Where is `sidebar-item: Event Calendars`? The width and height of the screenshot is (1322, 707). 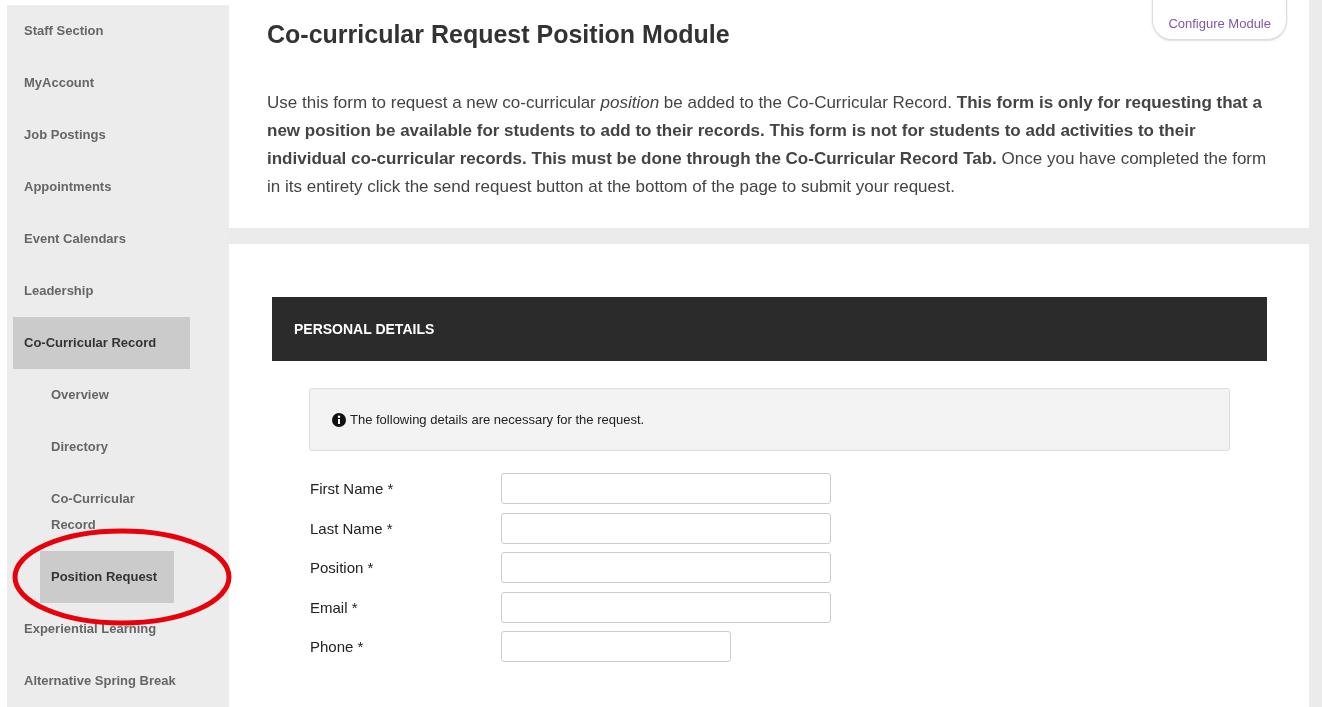
sidebar-item: Event Calendars is located at coordinates (101, 239).